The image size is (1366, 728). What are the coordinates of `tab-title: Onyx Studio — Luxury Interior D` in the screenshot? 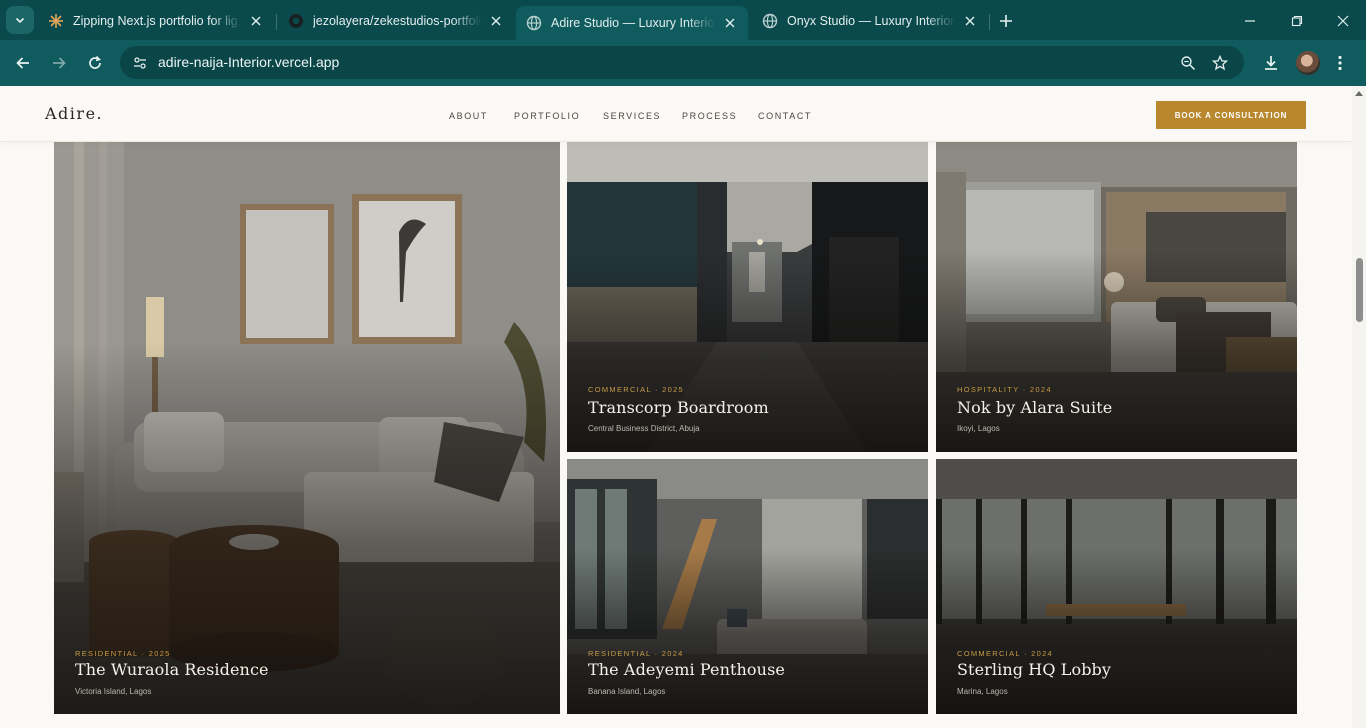 It's located at (872, 21).